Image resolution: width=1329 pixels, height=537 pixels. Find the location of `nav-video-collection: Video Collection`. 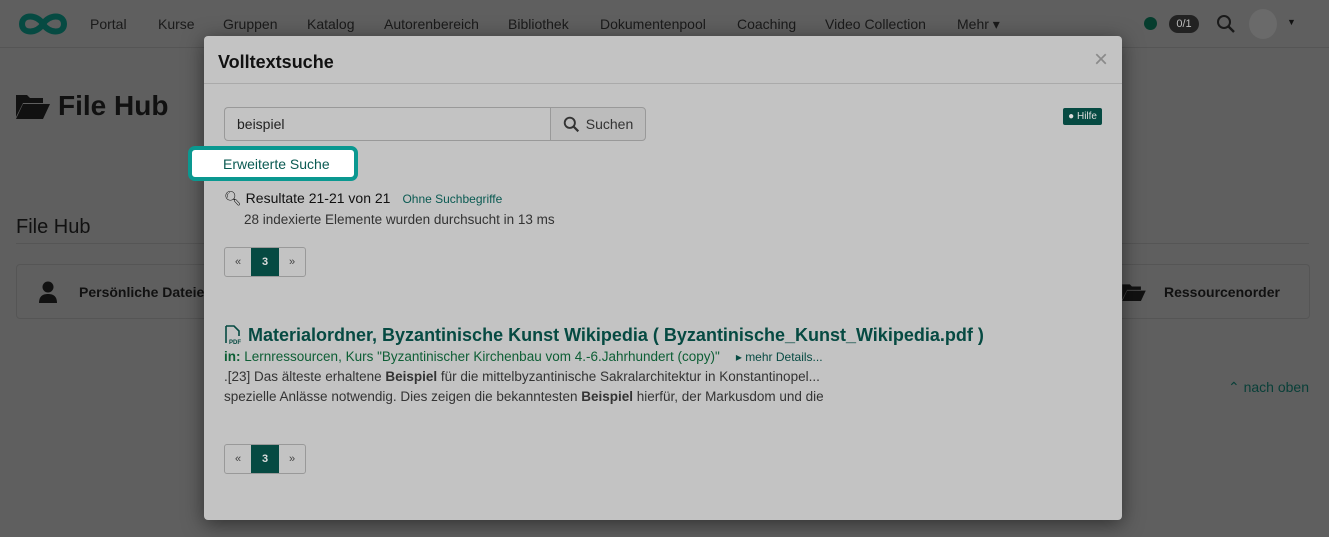

nav-video-collection: Video Collection is located at coordinates (875, 24).